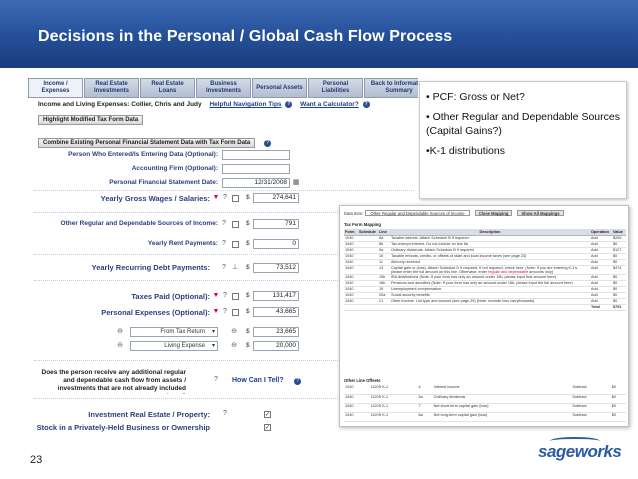  I want to click on tab-personal-liabilities: Personal Liabilities, so click(335, 88).